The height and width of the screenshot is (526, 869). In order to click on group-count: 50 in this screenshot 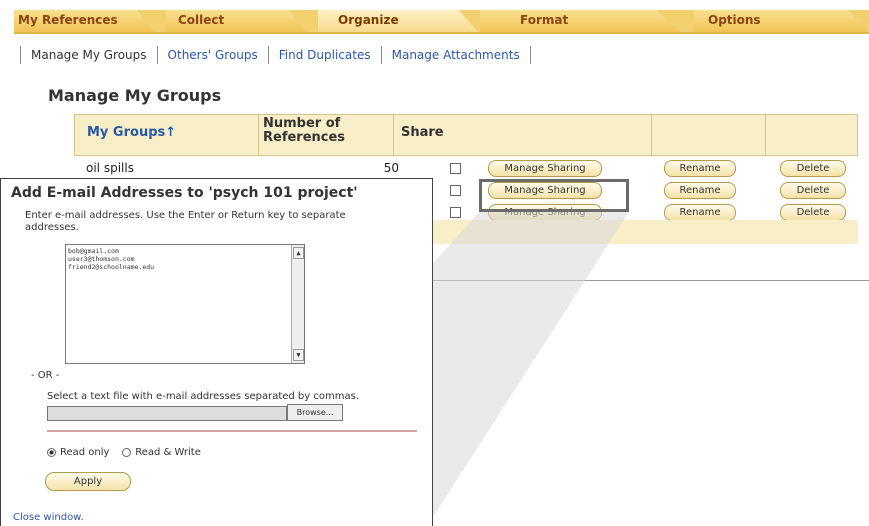, I will do `click(391, 168)`.